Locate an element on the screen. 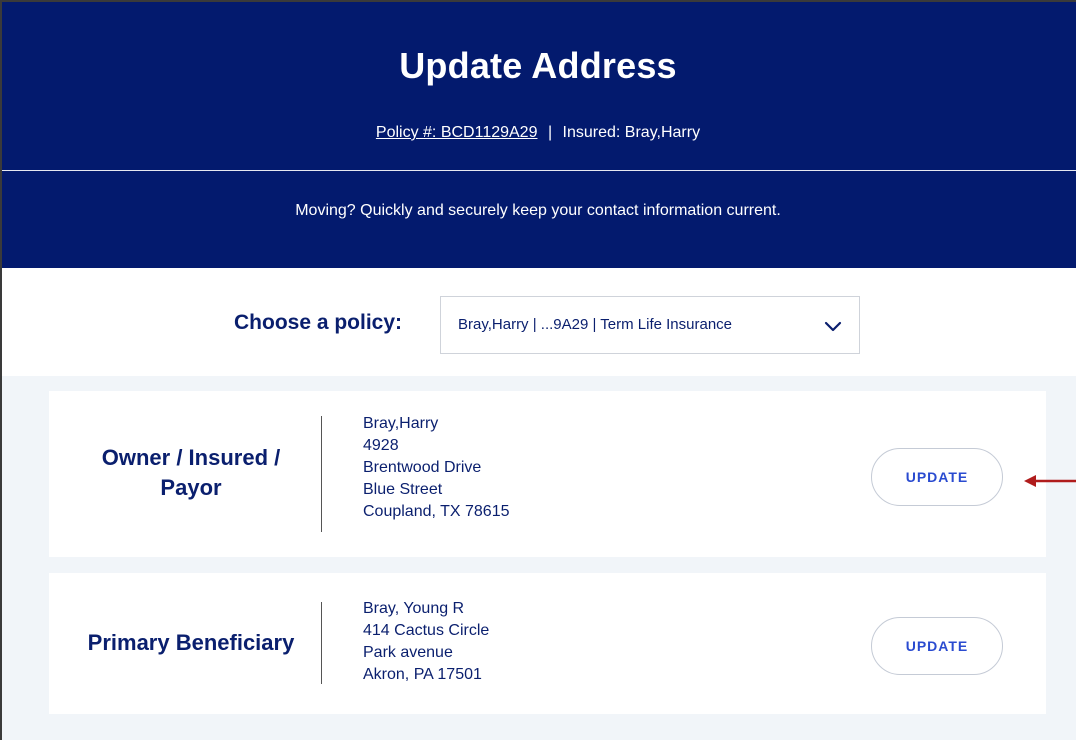 This screenshot has height=740, width=1076. address-line: Bray, Young R is located at coordinates (414, 608).